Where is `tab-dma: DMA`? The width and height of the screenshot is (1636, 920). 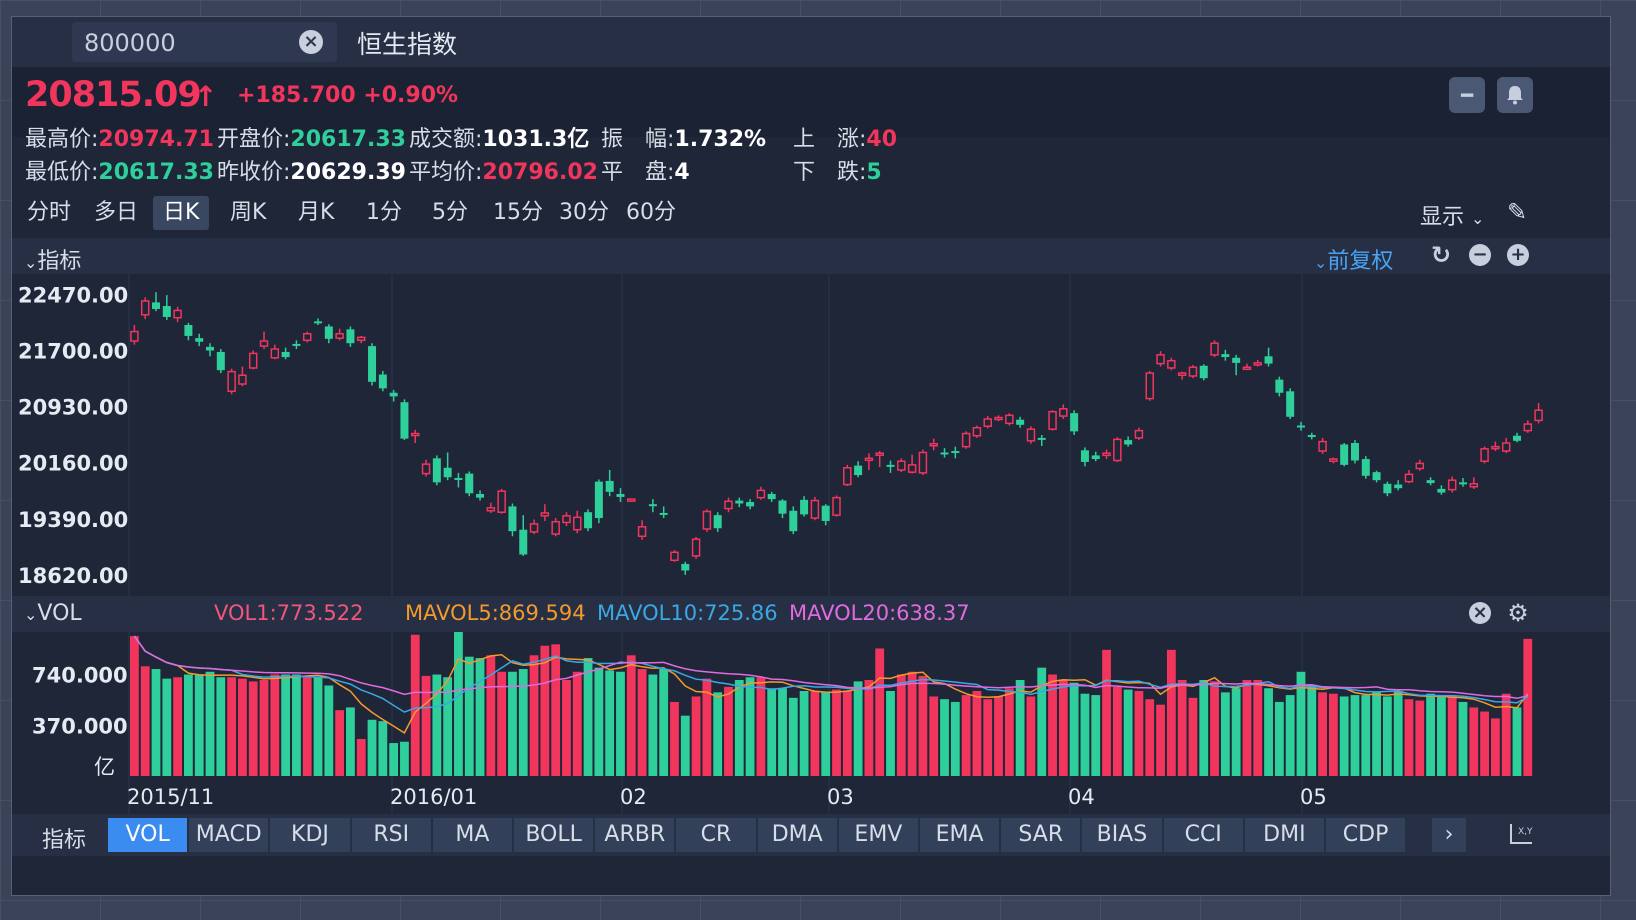 tab-dma: DMA is located at coordinates (797, 835).